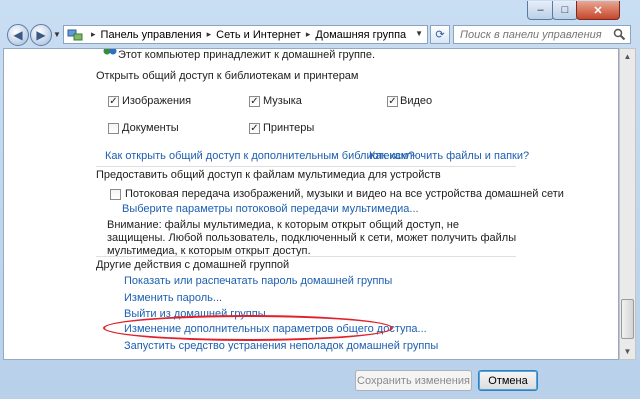 The image size is (640, 399). I want to click on other-actions-heading: Другие действия с домашней группой, so click(193, 265).